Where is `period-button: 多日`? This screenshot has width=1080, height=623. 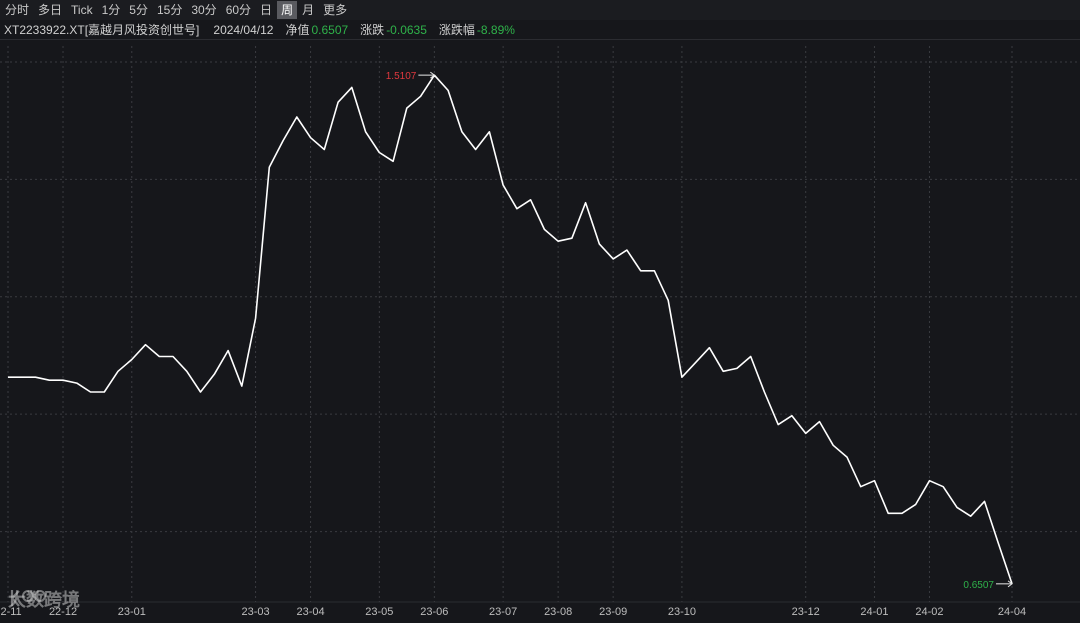
period-button: 多日 is located at coordinates (50, 10).